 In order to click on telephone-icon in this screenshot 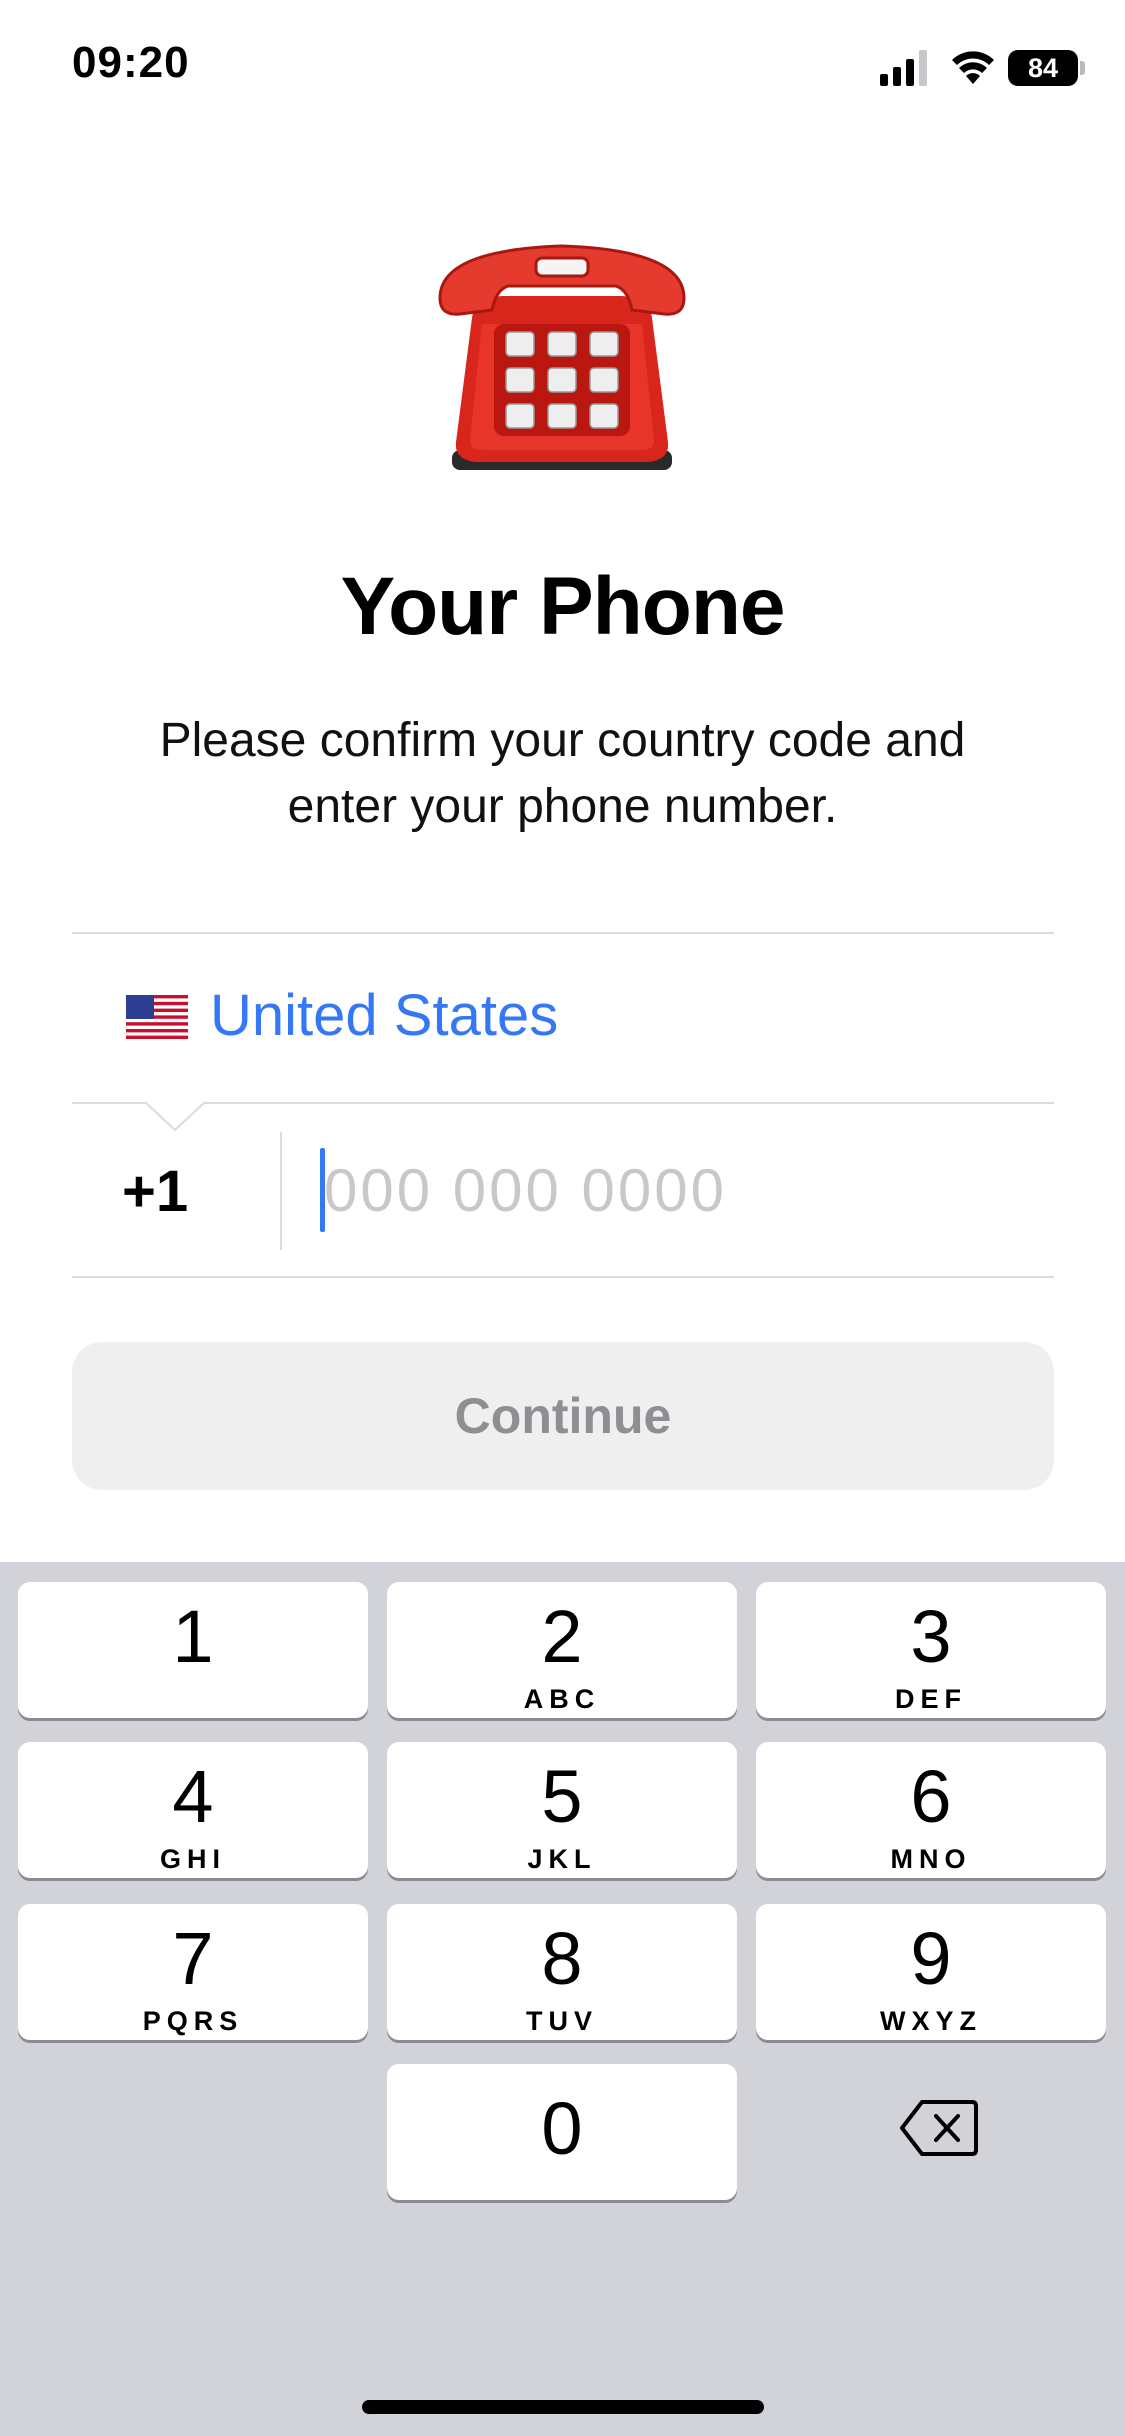, I will do `click(562, 357)`.